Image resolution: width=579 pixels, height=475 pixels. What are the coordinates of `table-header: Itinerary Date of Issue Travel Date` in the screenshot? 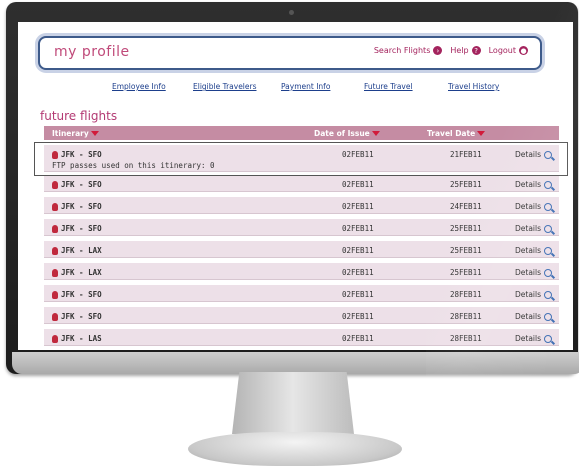 It's located at (301, 133).